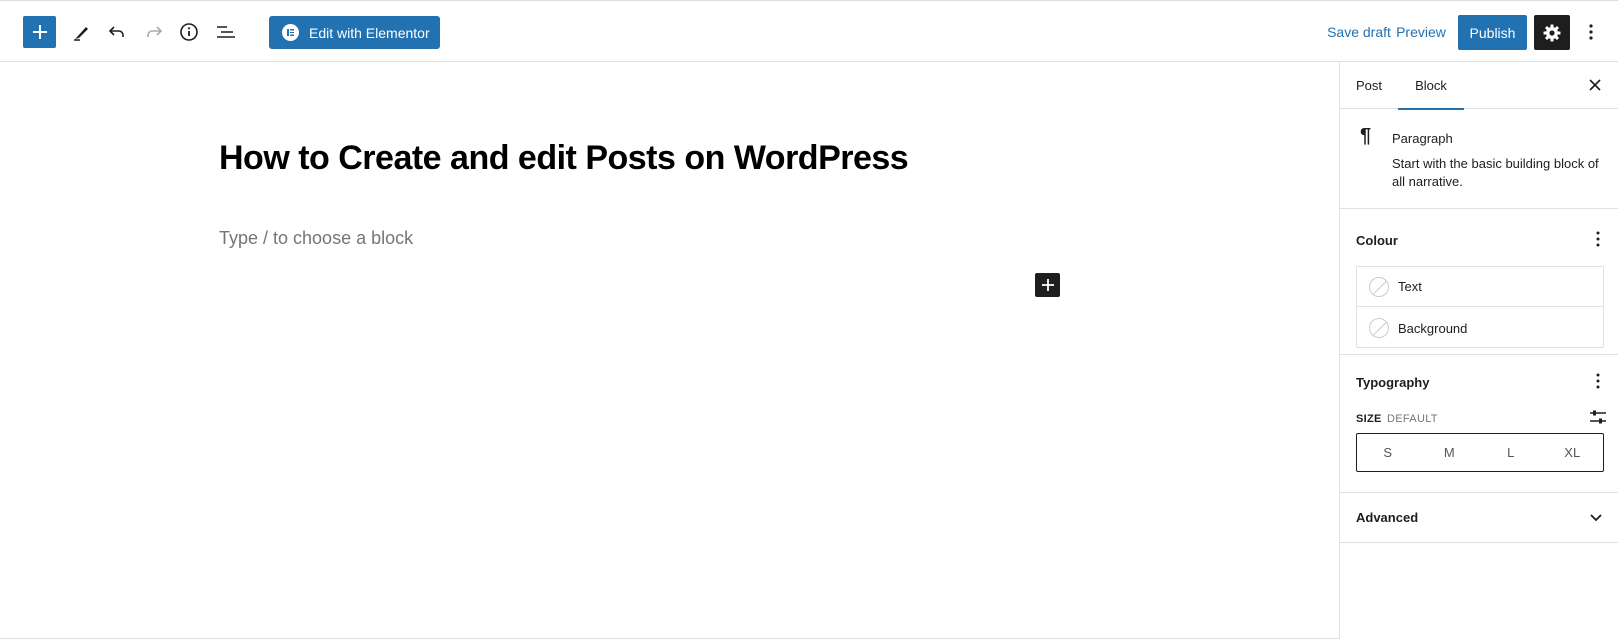 The height and width of the screenshot is (639, 1618). I want to click on list-view-button, so click(226, 32).